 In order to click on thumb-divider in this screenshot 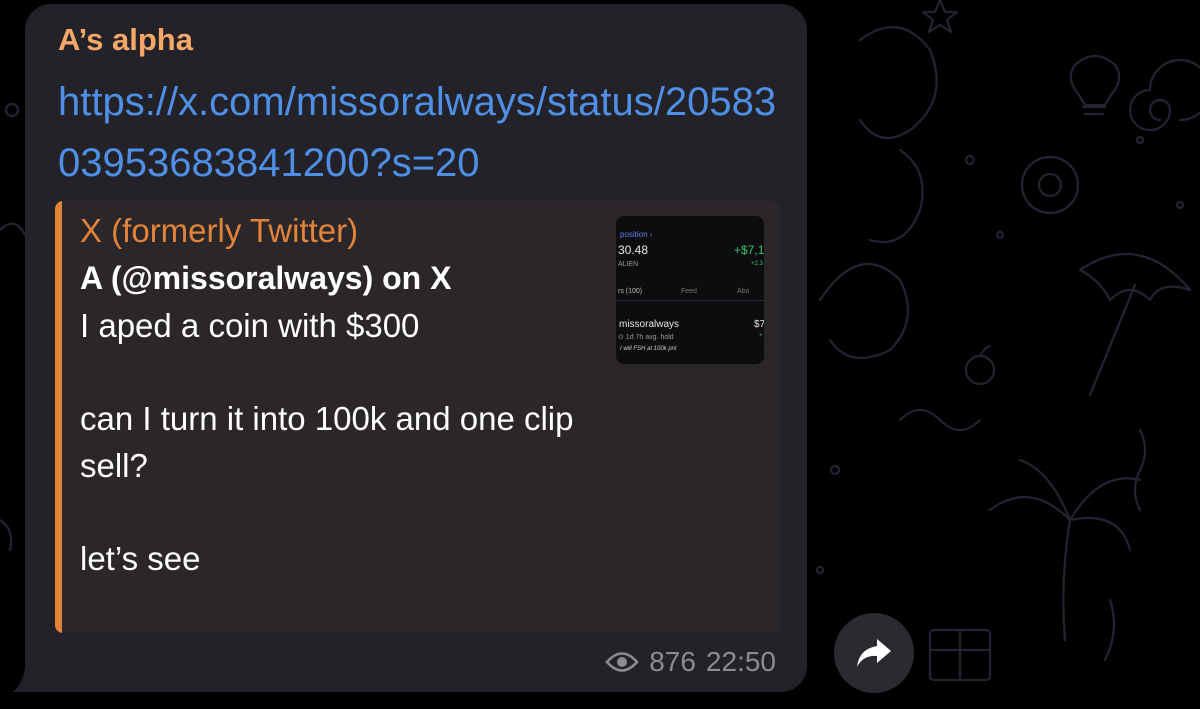, I will do `click(690, 300)`.